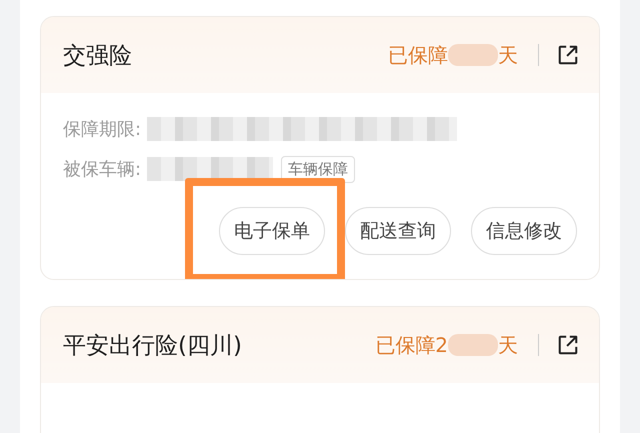 This screenshot has width=640, height=433. I want to click on action-button: 信息修改, so click(524, 231).